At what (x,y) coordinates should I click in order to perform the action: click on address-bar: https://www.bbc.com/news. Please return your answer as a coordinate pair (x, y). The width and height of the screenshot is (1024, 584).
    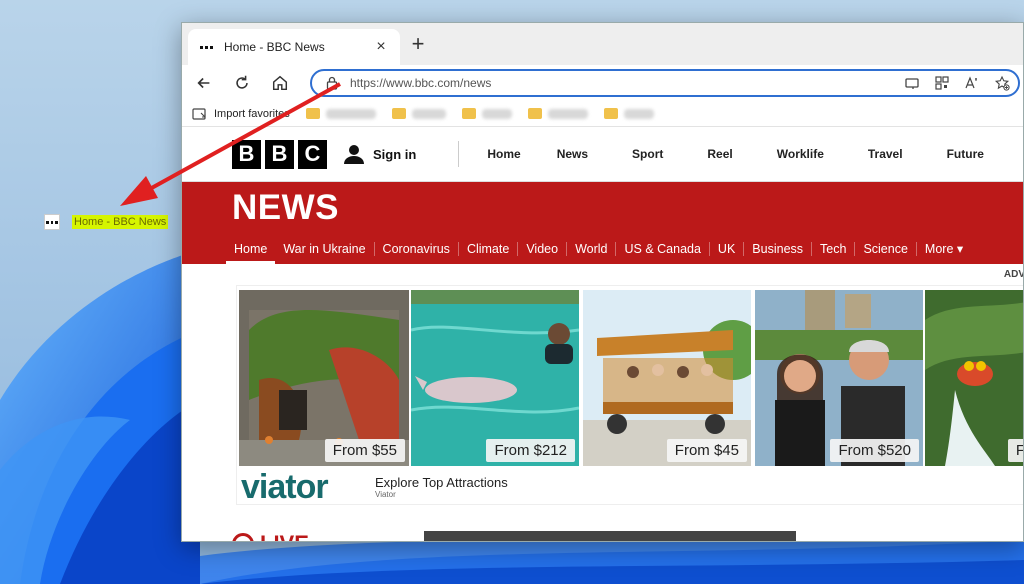
    Looking at the image, I should click on (665, 83).